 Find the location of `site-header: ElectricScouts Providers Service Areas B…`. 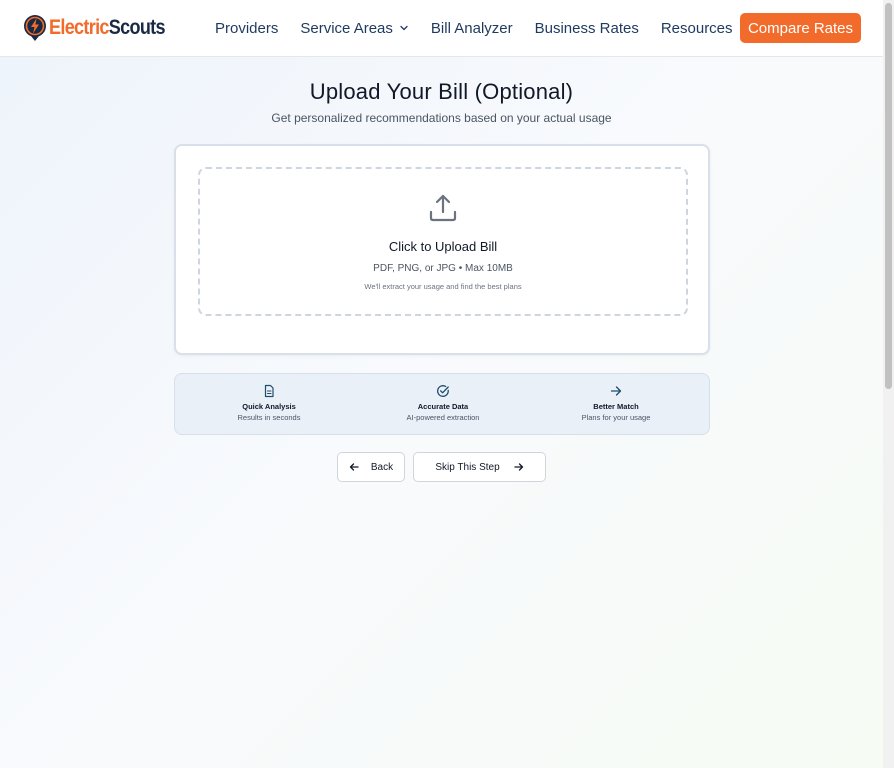

site-header: ElectricScouts Providers Service Areas B… is located at coordinates (441, 28).